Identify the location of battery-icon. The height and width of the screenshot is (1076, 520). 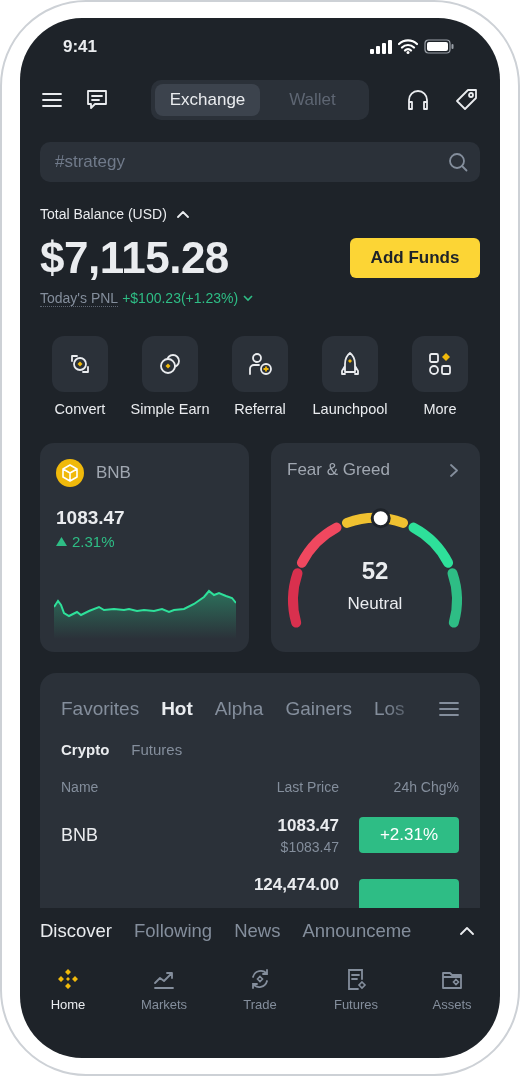
(439, 46).